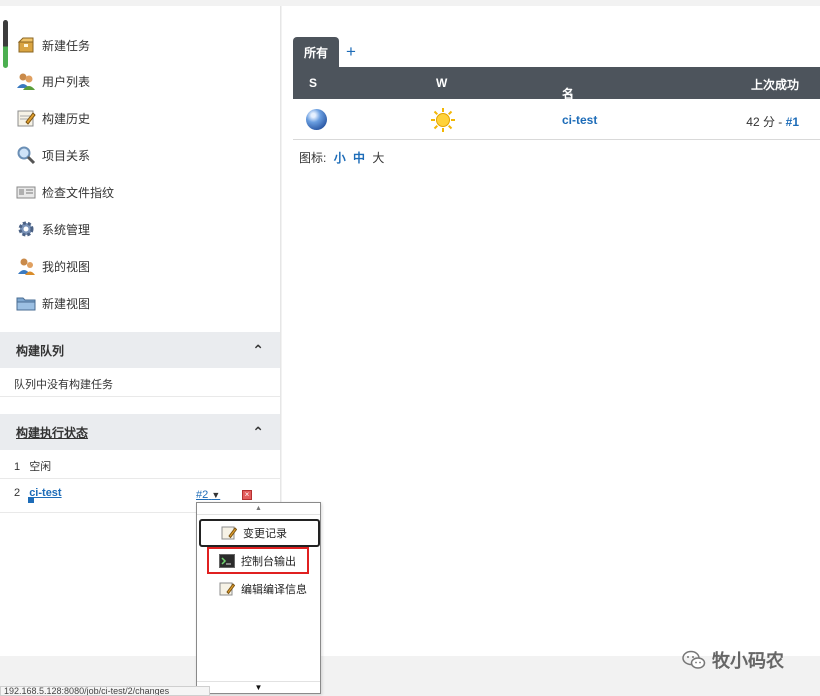 Image resolution: width=820 pixels, height=696 pixels. Describe the element at coordinates (52, 432) in the screenshot. I see `executor-status-title: 构建执行状态` at that location.